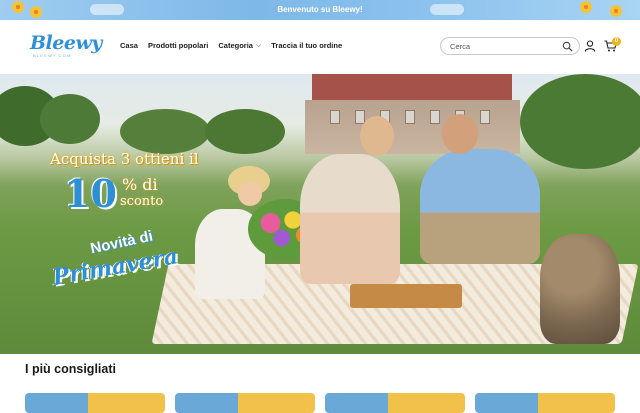 This screenshot has height=413, width=640. Describe the element at coordinates (124, 159) in the screenshot. I see `promo-headline: Acquista 3 ottieni il` at that location.